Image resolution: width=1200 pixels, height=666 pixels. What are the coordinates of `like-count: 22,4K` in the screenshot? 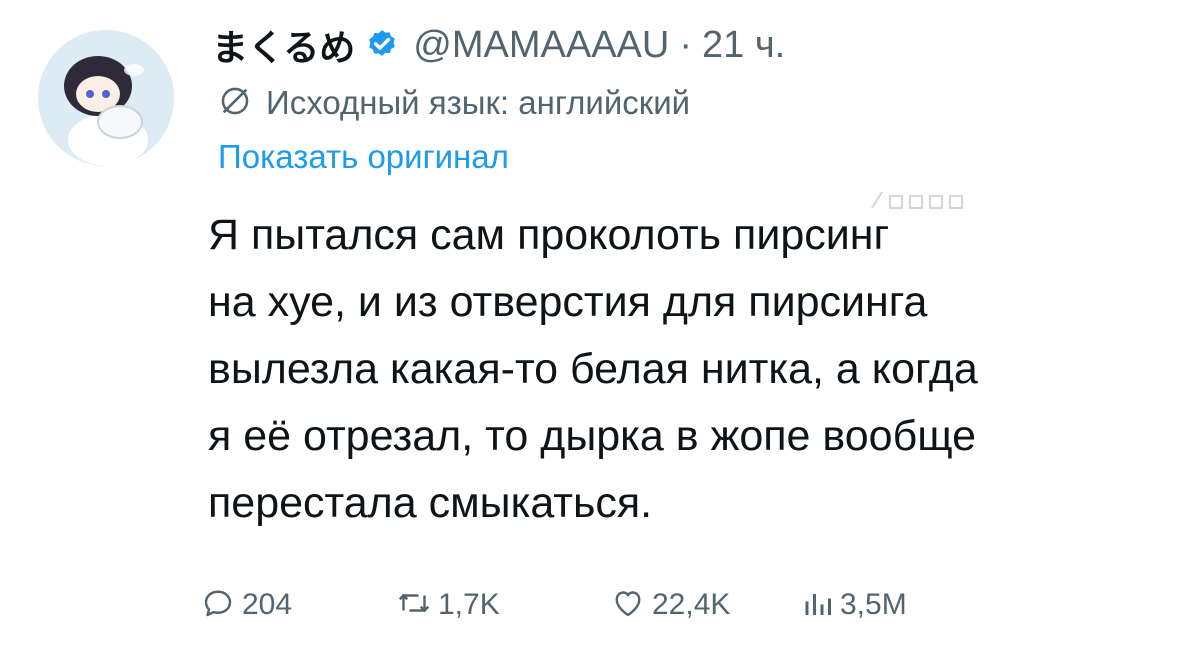 It's located at (691, 604).